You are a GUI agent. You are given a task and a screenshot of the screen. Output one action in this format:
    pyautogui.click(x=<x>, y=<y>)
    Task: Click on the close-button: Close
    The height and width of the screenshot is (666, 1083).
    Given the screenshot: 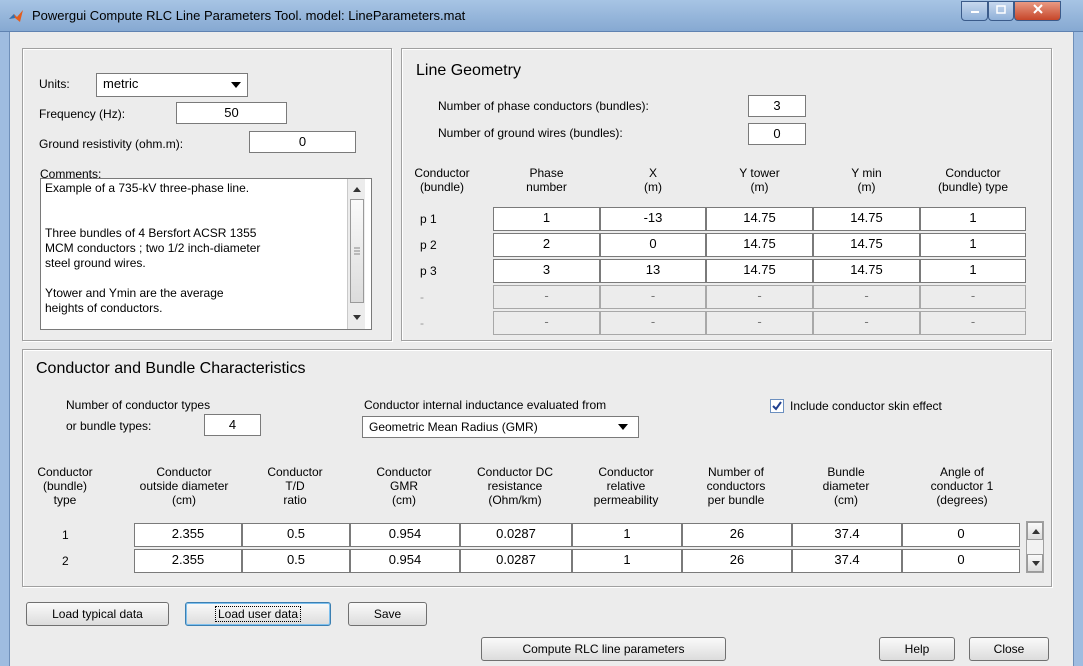 What is the action you would take?
    pyautogui.click(x=1009, y=649)
    